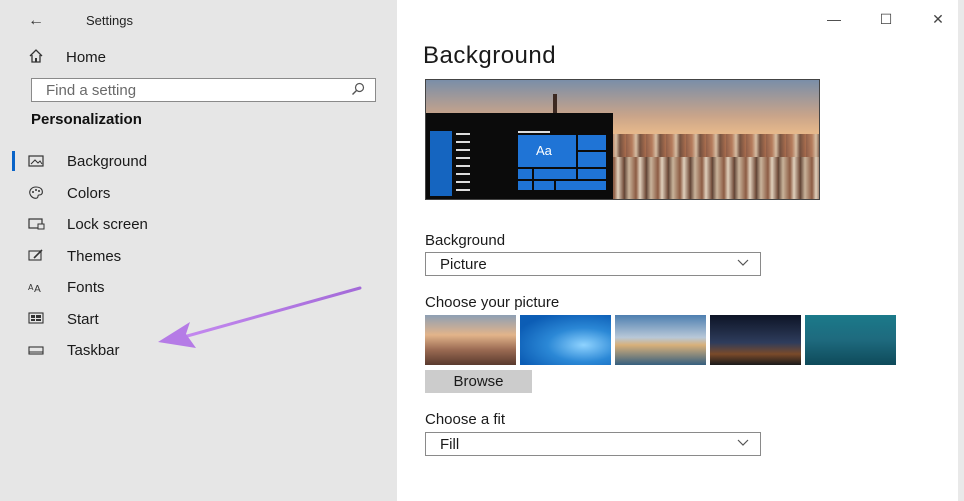 This screenshot has height=501, width=964. Describe the element at coordinates (492, 302) in the screenshot. I see `choose-picture-label: Choose your picture` at that location.